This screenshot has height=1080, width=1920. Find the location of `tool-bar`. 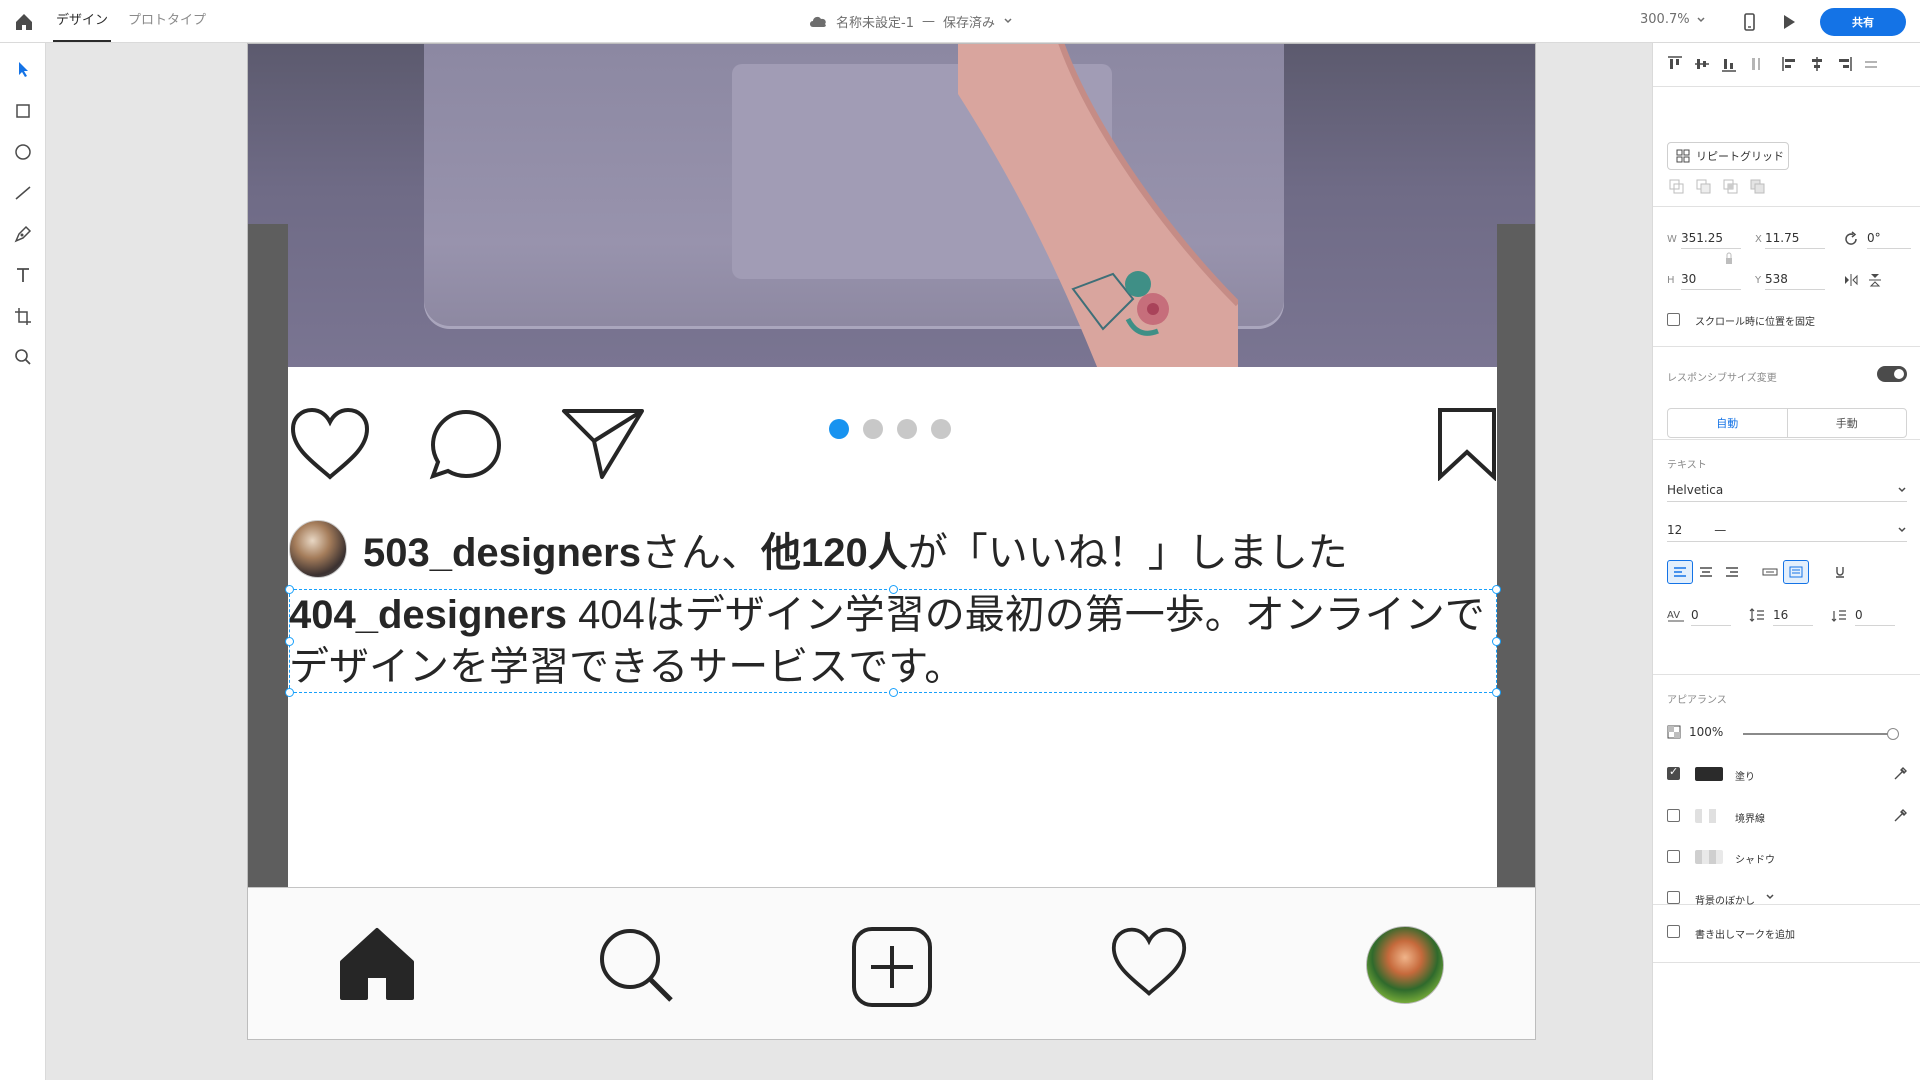

tool-bar is located at coordinates (23, 561).